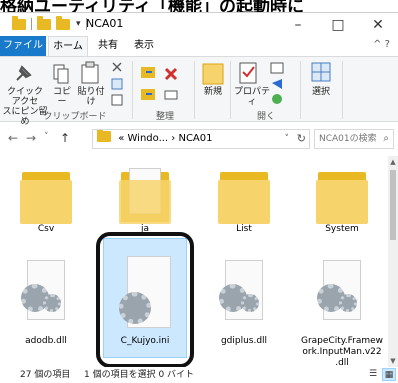 This screenshot has width=398, height=383. Describe the element at coordinates (61, 74) in the screenshot. I see `copy-icon` at that location.